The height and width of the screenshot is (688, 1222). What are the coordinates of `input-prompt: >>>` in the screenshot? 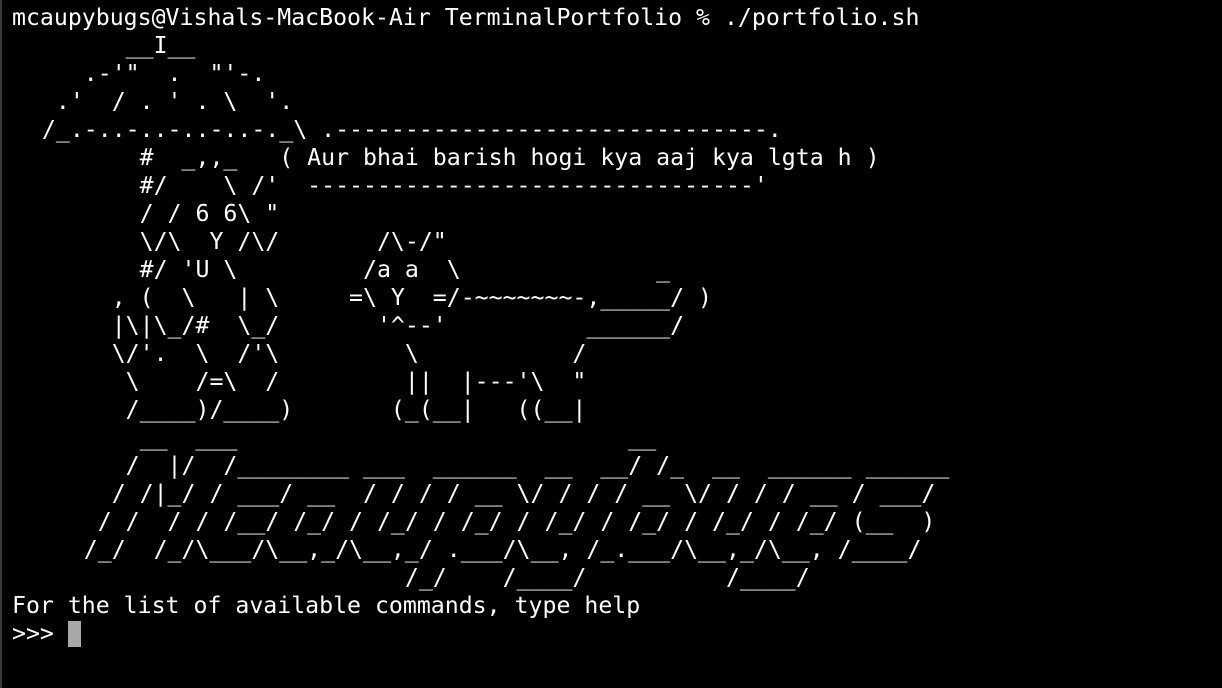 It's located at (614, 634).